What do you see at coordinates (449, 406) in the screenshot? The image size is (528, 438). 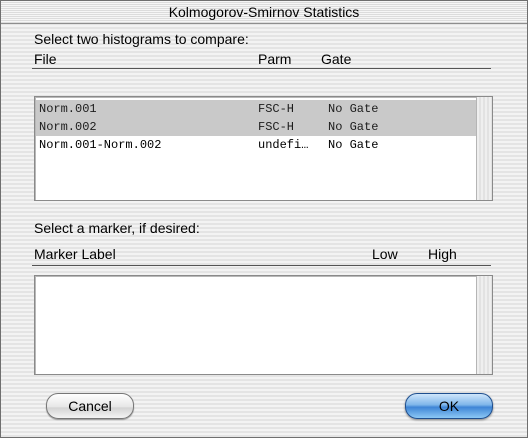 I see `ok-button: OK` at bounding box center [449, 406].